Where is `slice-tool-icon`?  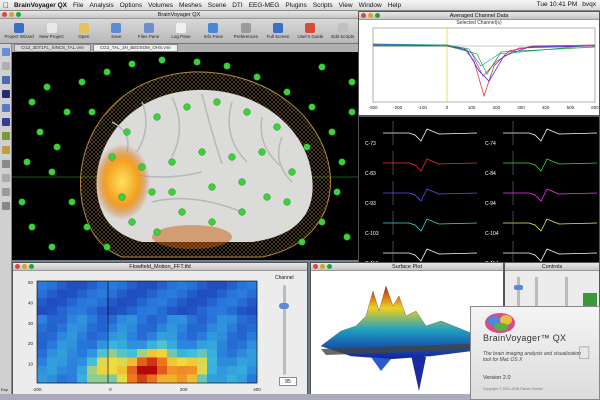
slice-tool-icon is located at coordinates (6, 122).